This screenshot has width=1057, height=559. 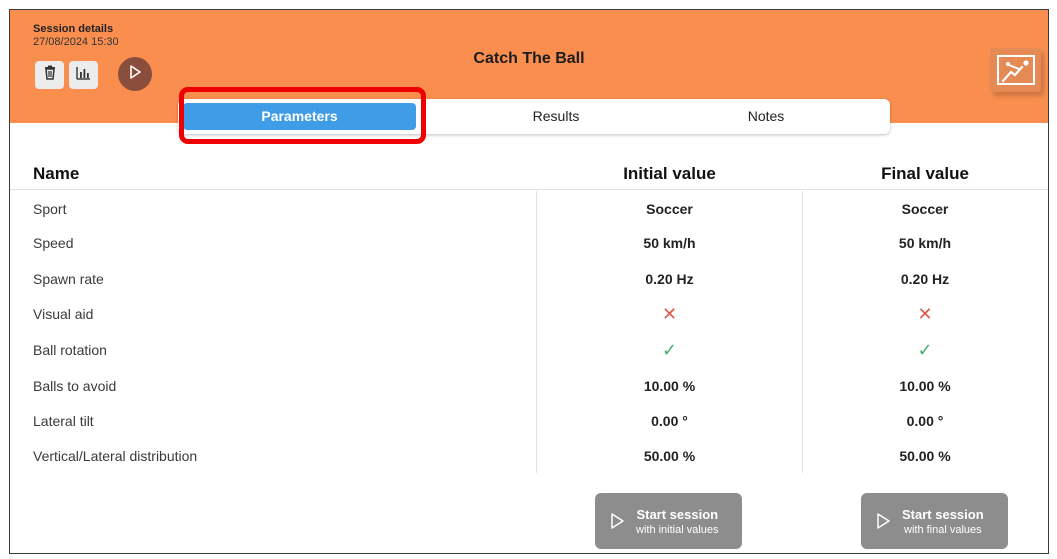 What do you see at coordinates (75, 386) in the screenshot?
I see `param-name: Balls to avoid` at bounding box center [75, 386].